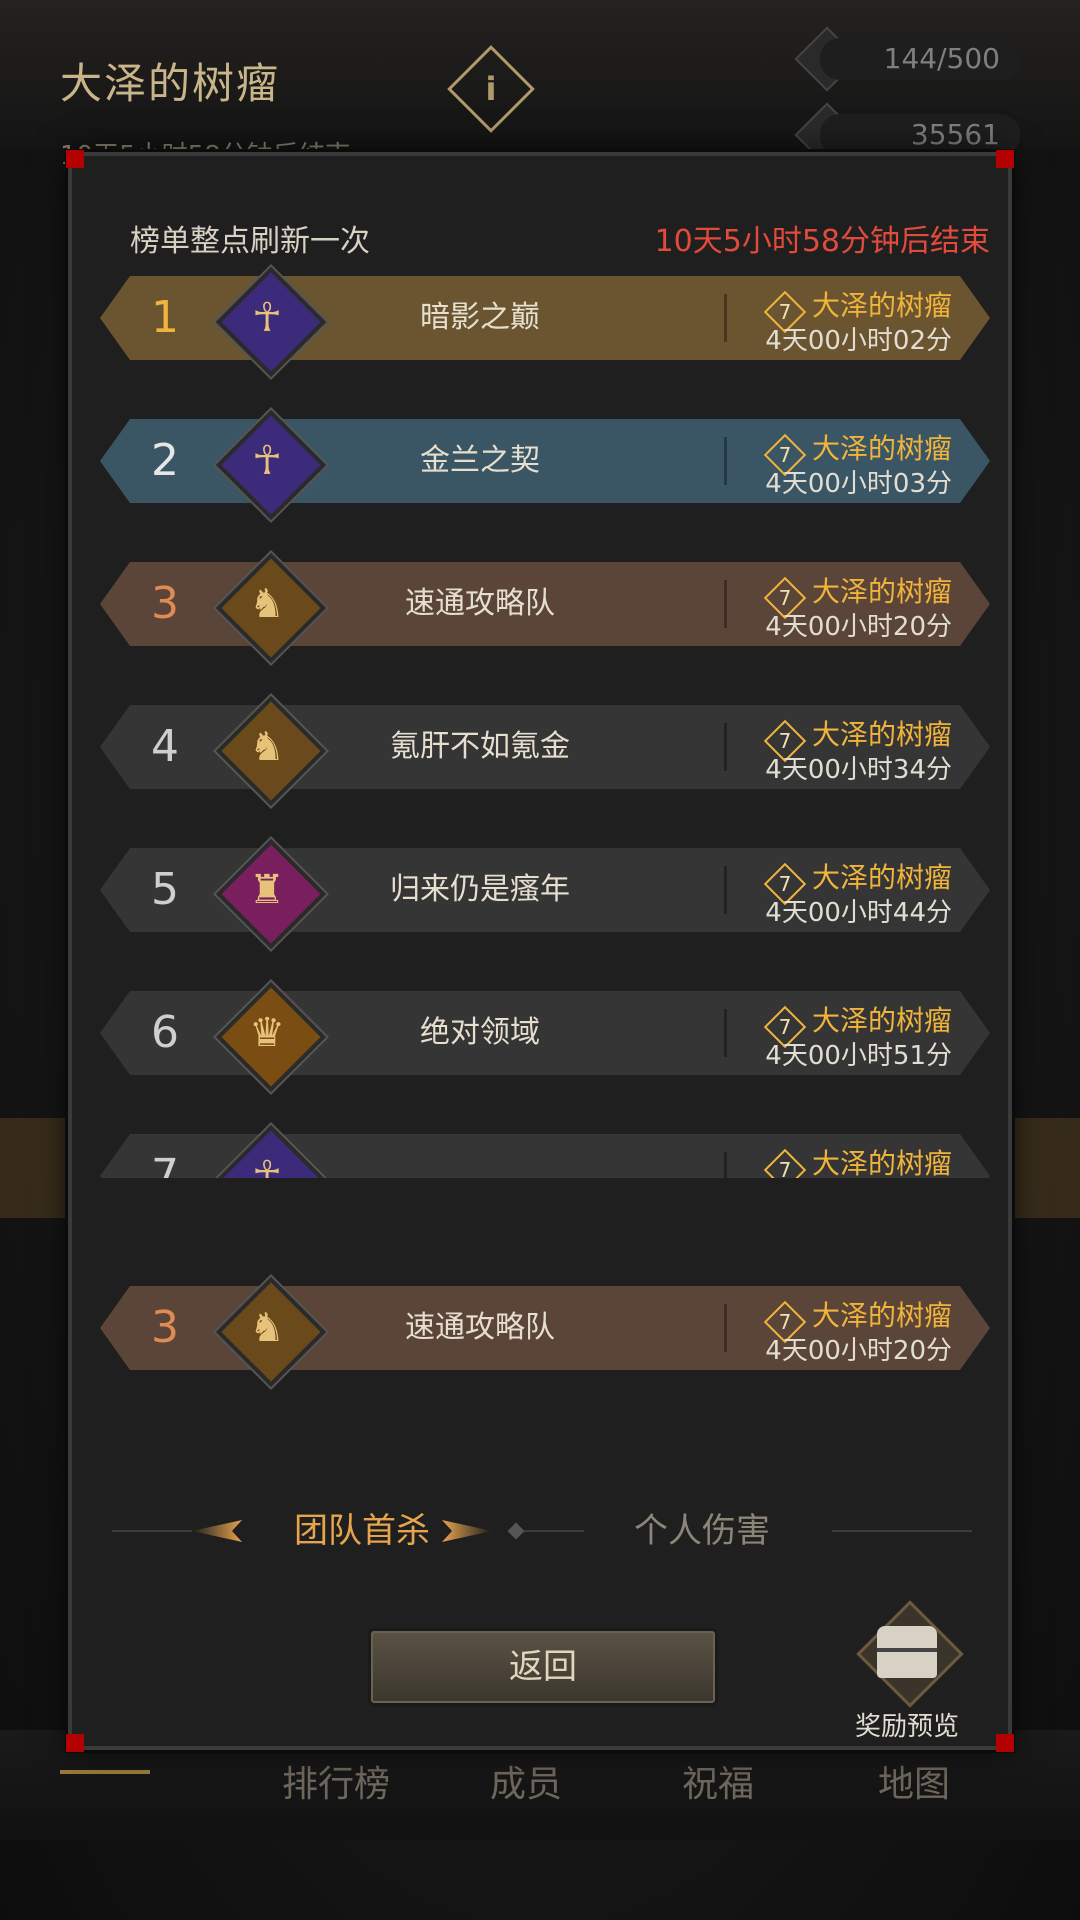 This screenshot has height=1920, width=1080. I want to click on ranking-row: 1 ☥ 暗影之巅 7 大泽的树瘤 4天00小时02分, so click(545, 322).